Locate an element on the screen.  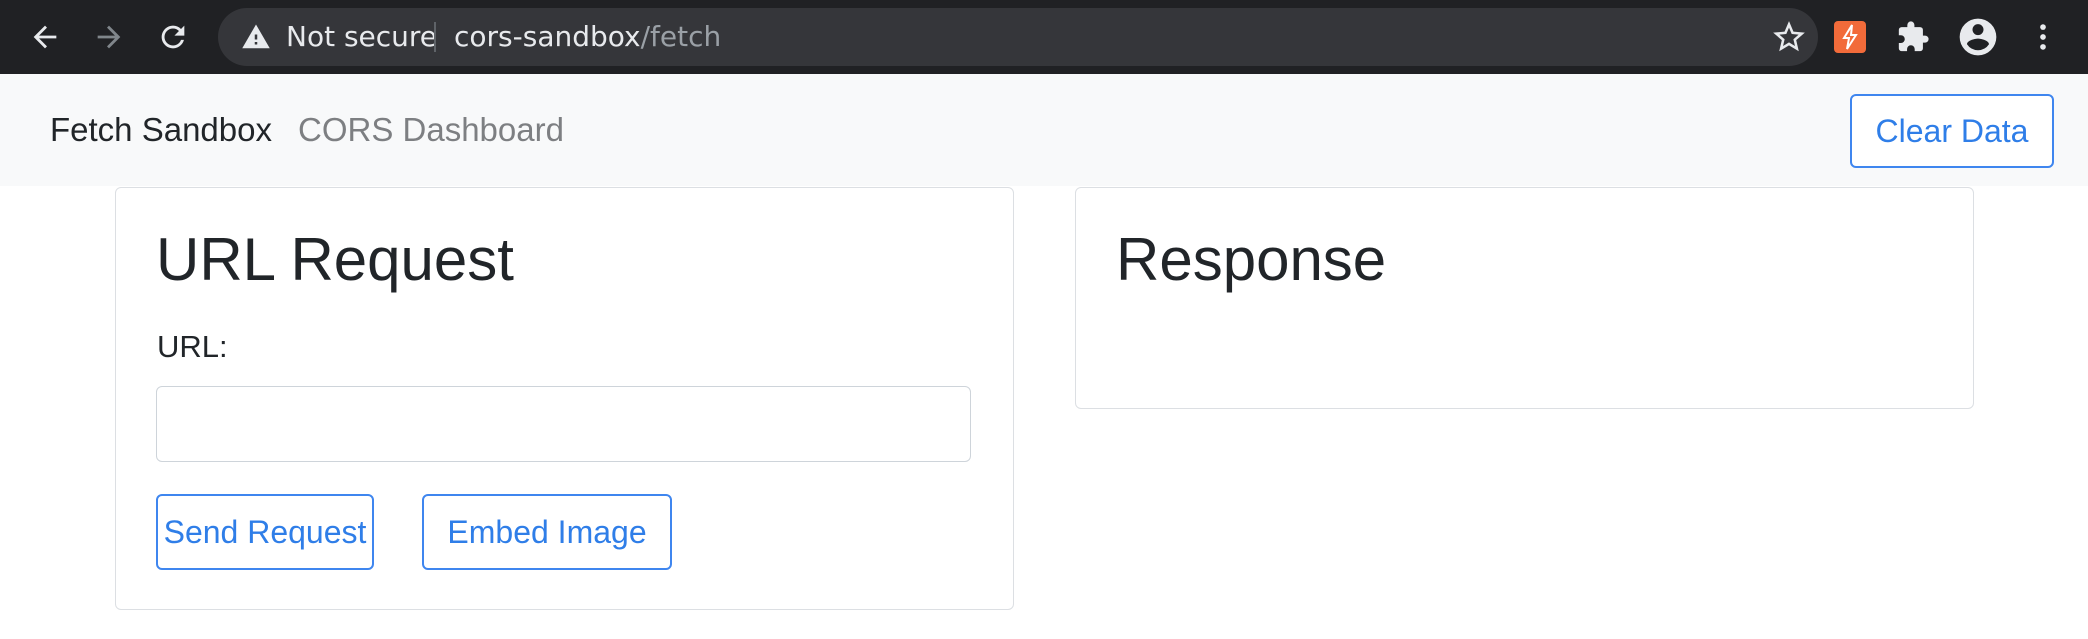
url-text: cors-sandbox/fetch is located at coordinates (587, 37).